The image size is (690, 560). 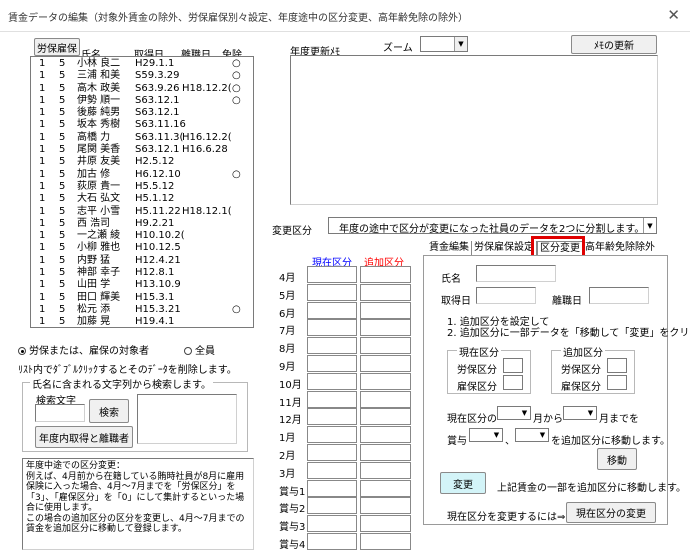 I want to click on month-label: 9月, so click(x=287, y=367).